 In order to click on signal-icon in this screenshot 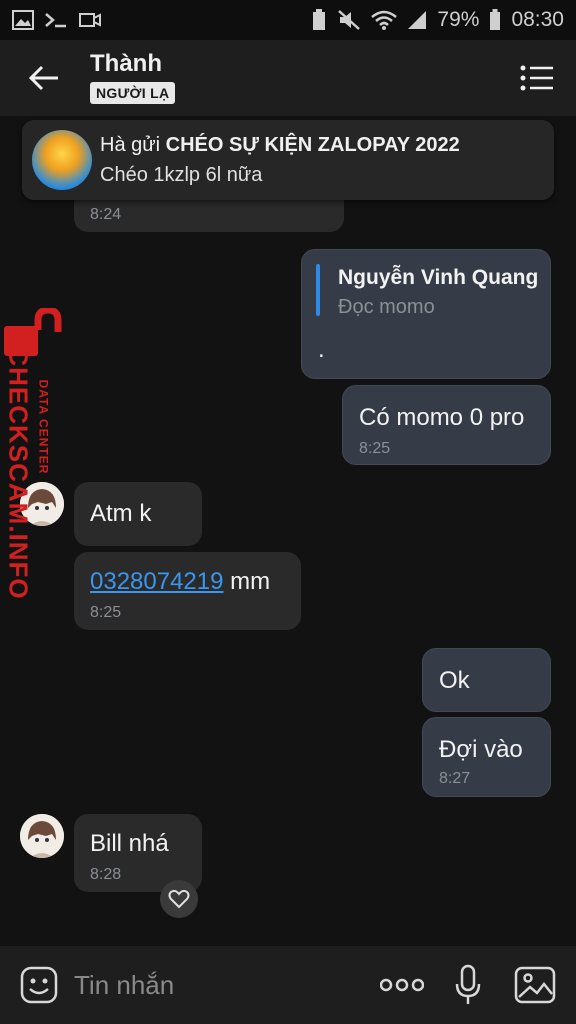, I will do `click(417, 20)`.